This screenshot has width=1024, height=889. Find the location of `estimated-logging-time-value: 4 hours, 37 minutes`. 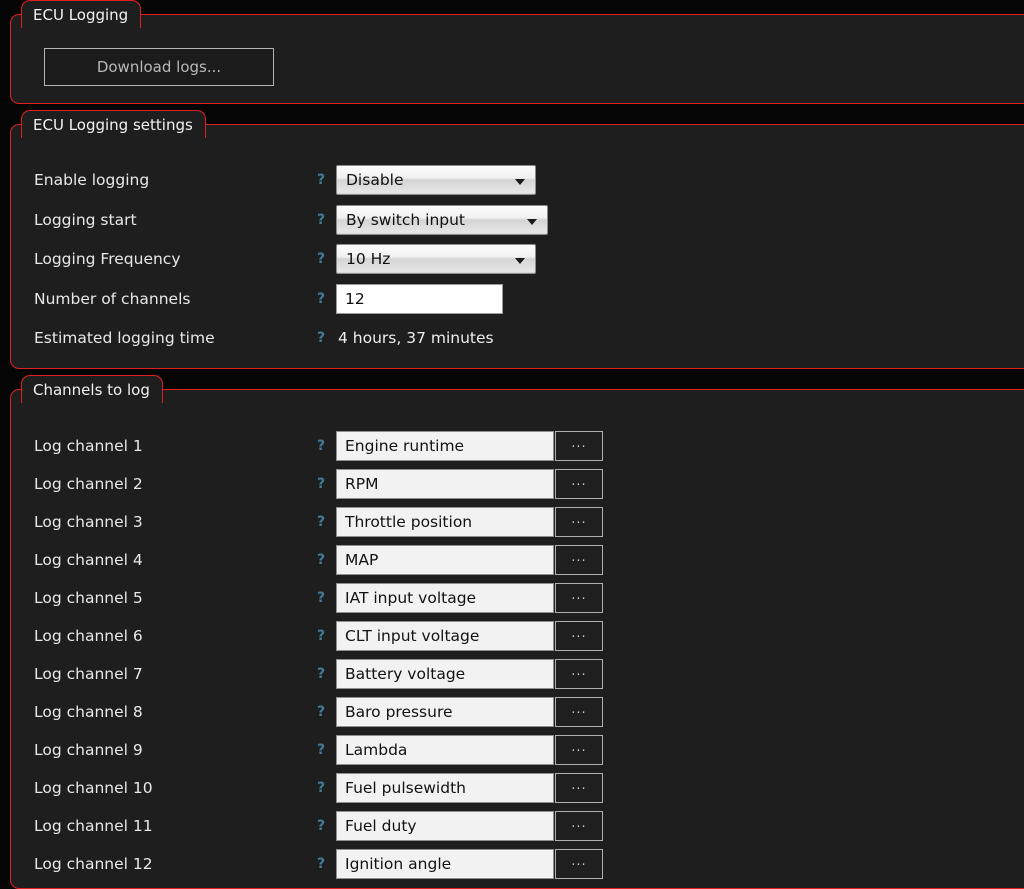

estimated-logging-time-value: 4 hours, 37 minutes is located at coordinates (416, 338).